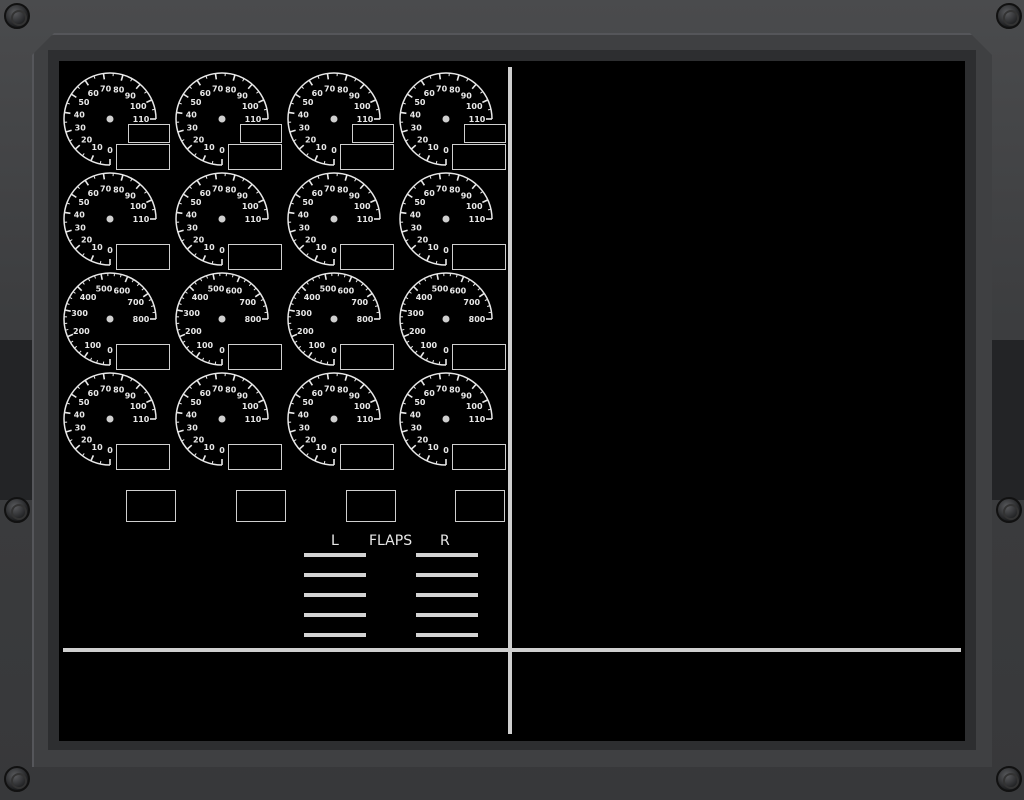 The image size is (1024, 800). Describe the element at coordinates (193, 428) in the screenshot. I see `gauge-scale-label: 30` at that location.